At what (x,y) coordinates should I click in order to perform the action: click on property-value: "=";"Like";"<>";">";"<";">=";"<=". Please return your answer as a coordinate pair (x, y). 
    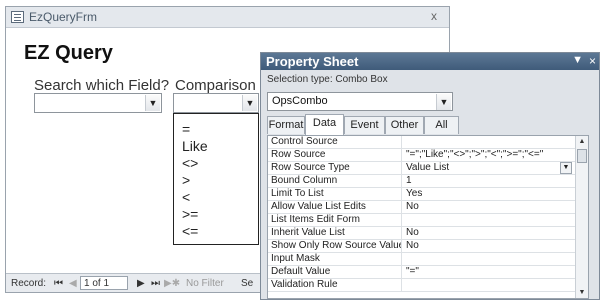
    Looking at the image, I should click on (489, 155).